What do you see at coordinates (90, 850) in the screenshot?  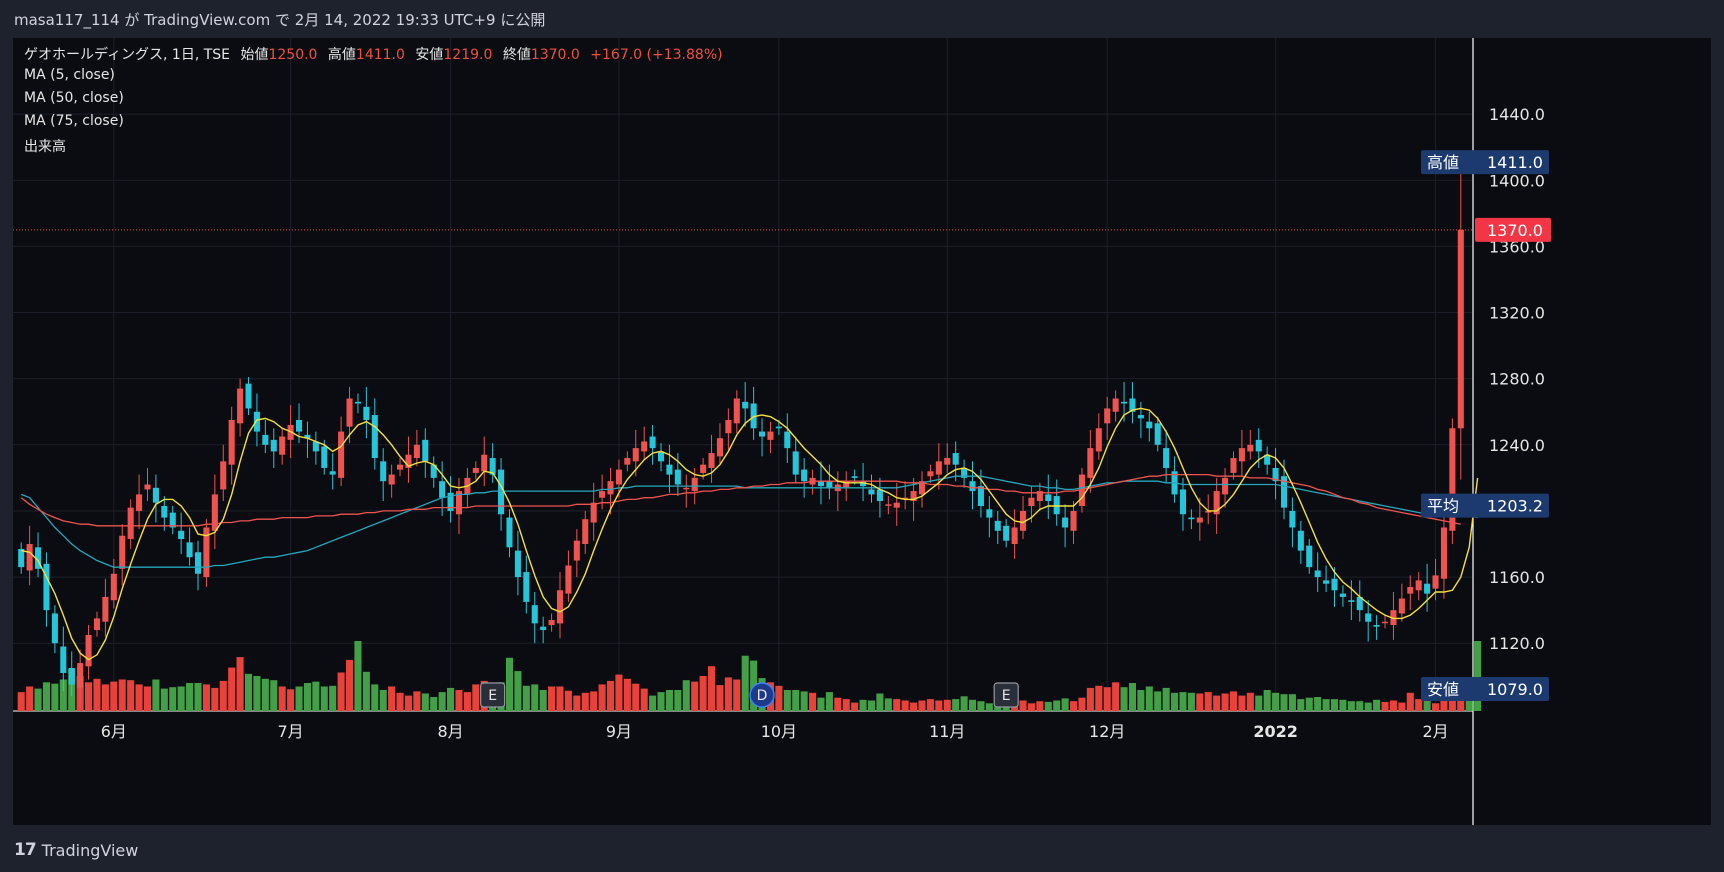 I see `footer-brand-name: TradingView` at bounding box center [90, 850].